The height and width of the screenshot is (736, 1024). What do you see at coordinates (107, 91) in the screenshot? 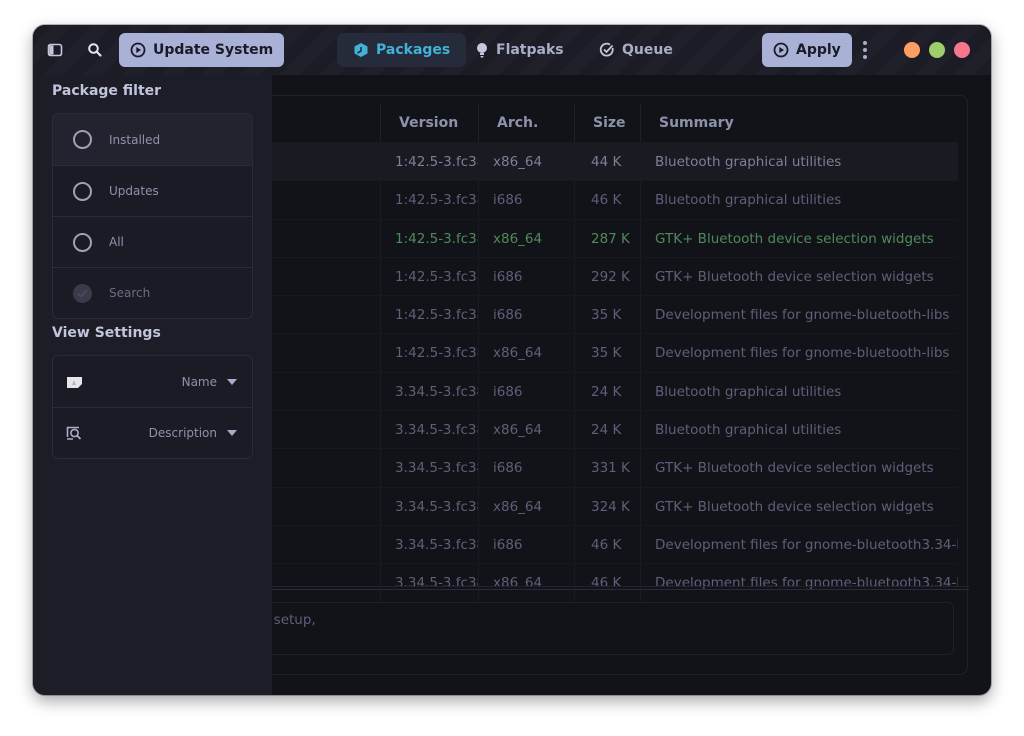
I see `package-filter-title: Package filter` at bounding box center [107, 91].